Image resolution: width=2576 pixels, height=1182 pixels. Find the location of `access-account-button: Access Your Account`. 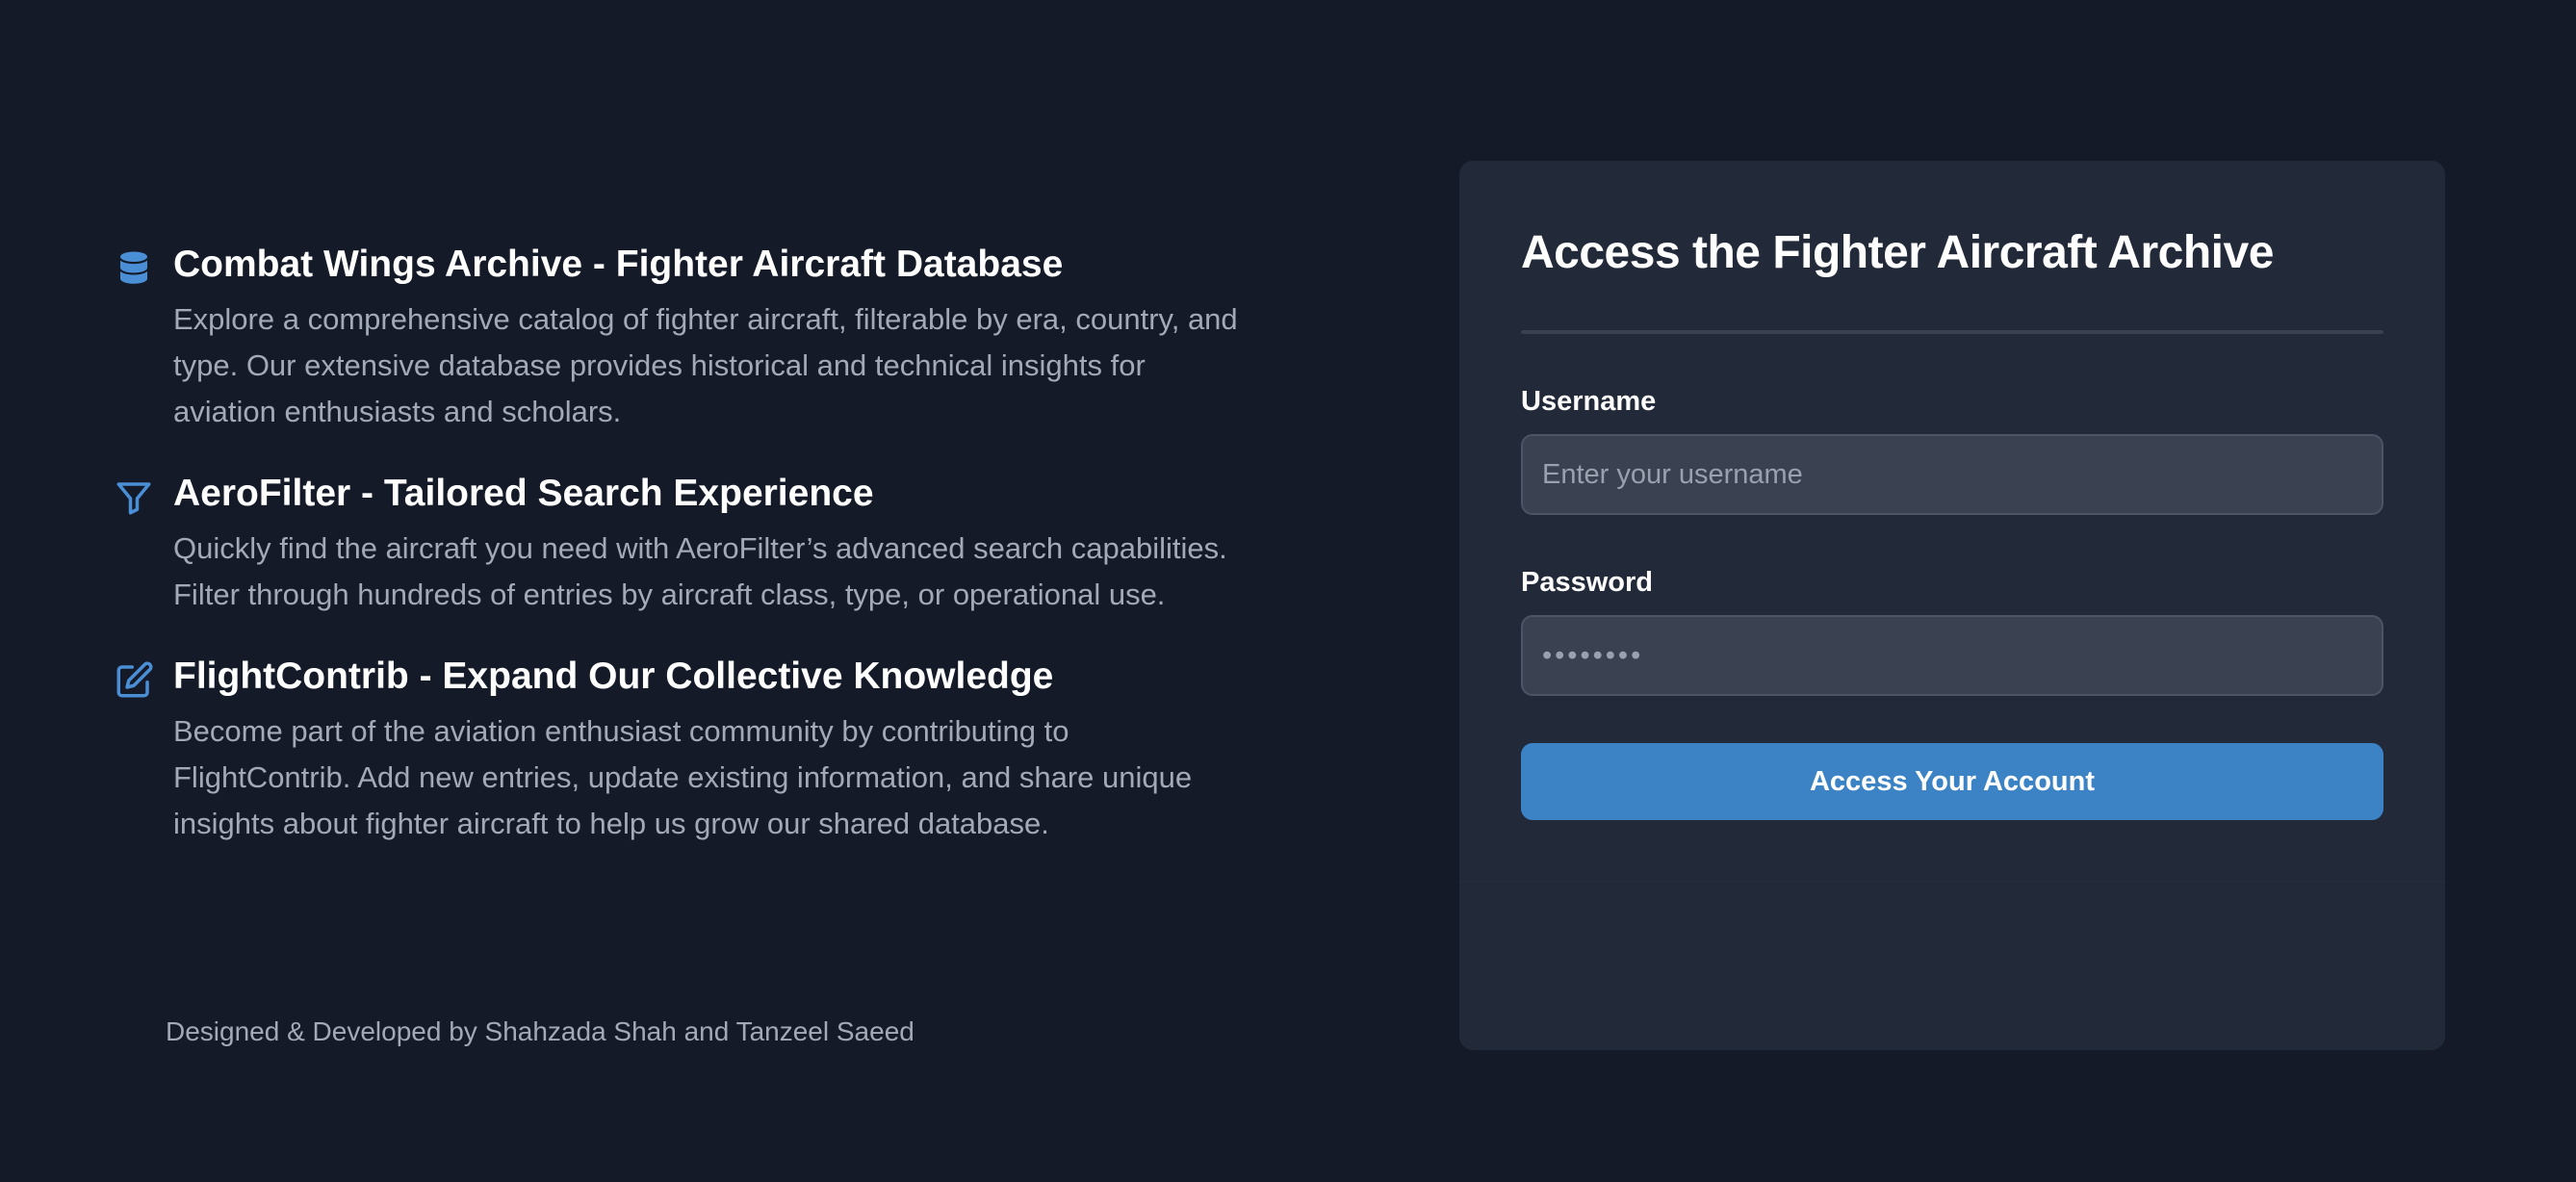

access-account-button: Access Your Account is located at coordinates (1952, 781).